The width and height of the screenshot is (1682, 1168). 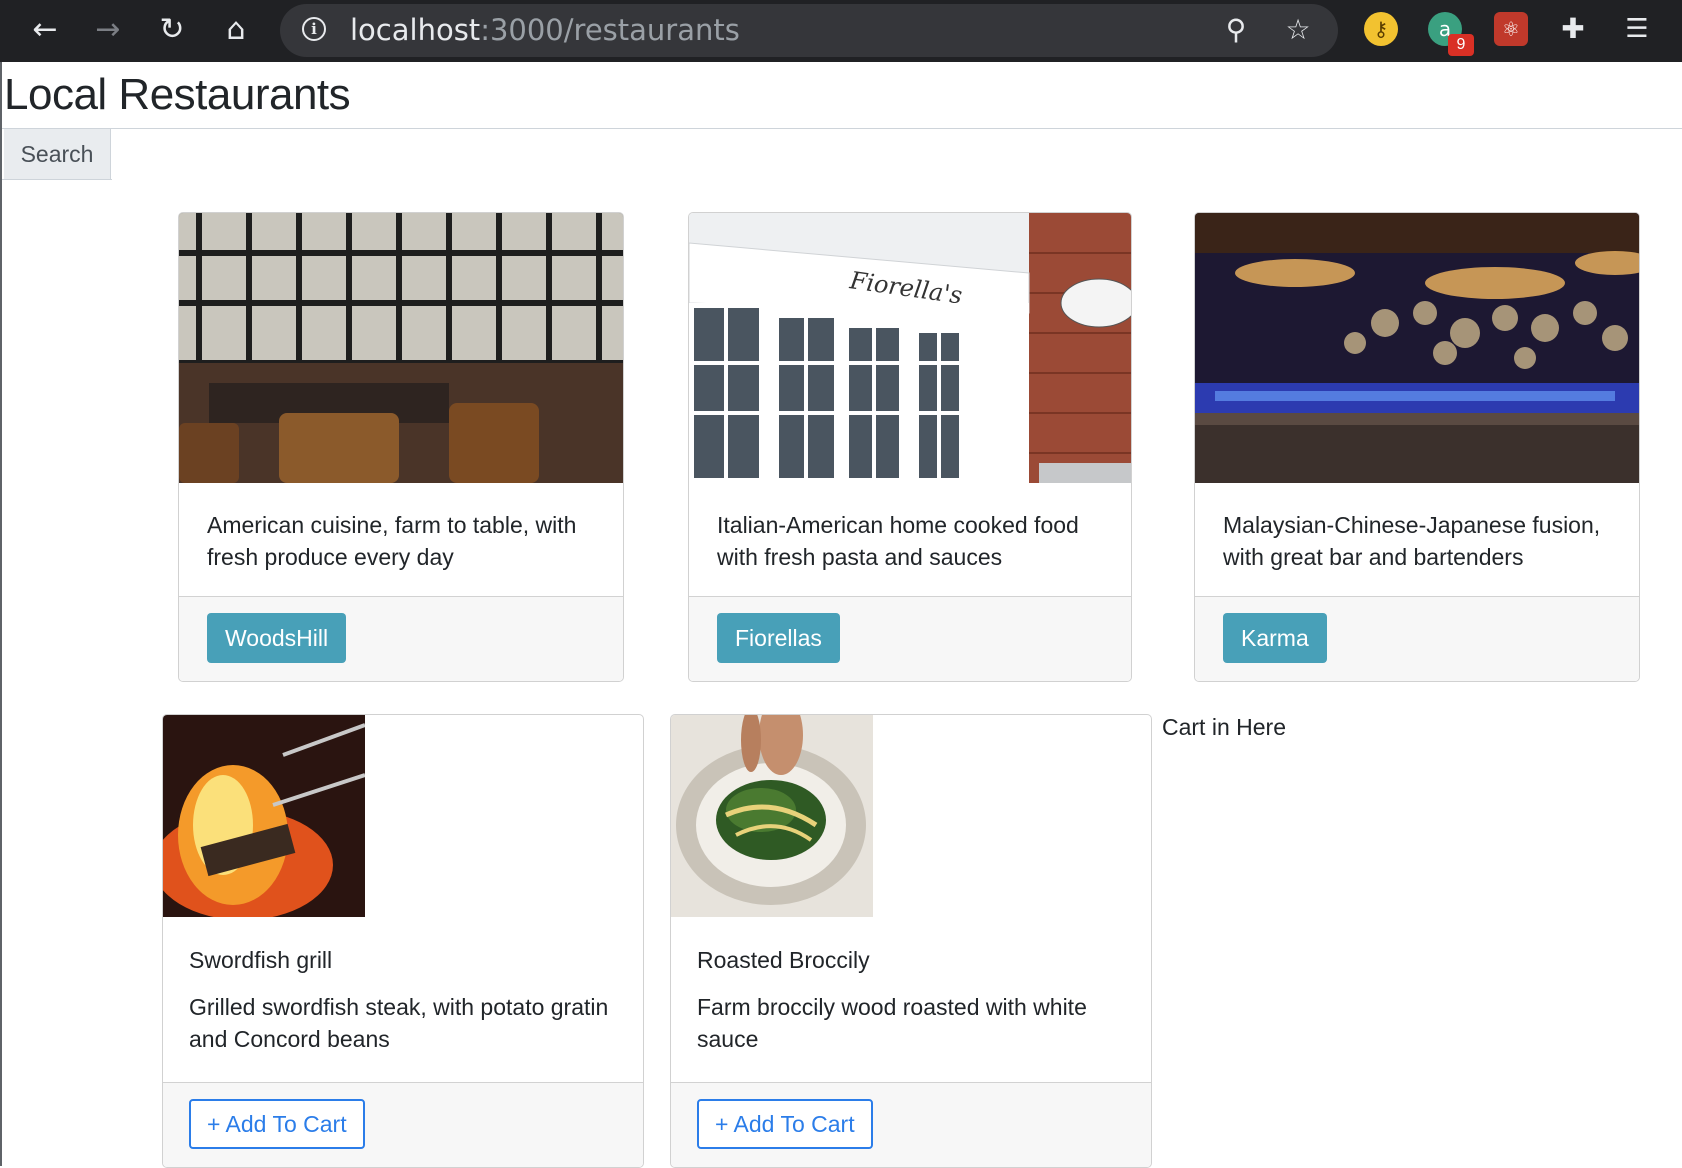 I want to click on search-input, so click(x=897, y=155).